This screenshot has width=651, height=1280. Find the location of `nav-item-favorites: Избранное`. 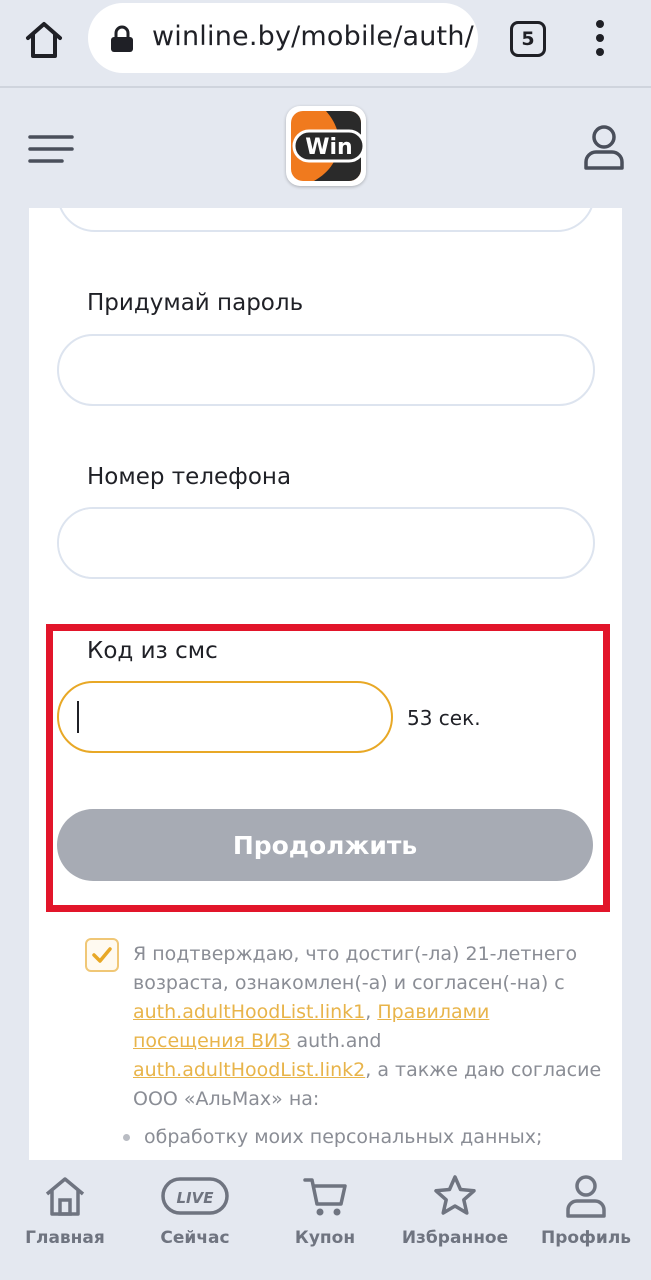

nav-item-favorites: Избранное is located at coordinates (455, 1222).